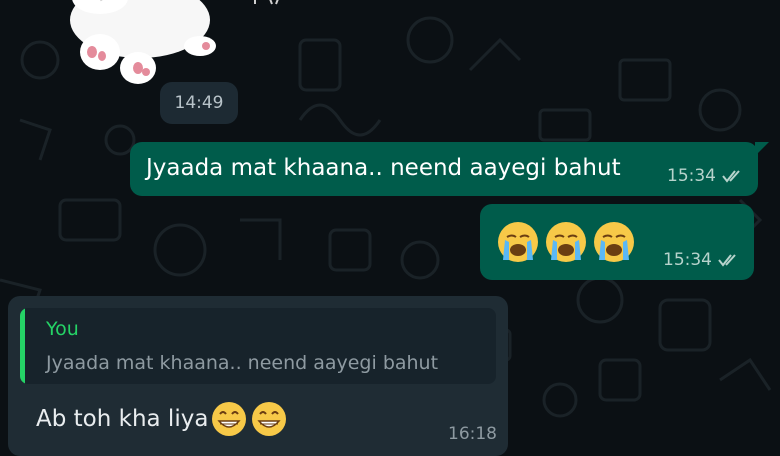  I want to click on bubble-tail, so click(762, 149).